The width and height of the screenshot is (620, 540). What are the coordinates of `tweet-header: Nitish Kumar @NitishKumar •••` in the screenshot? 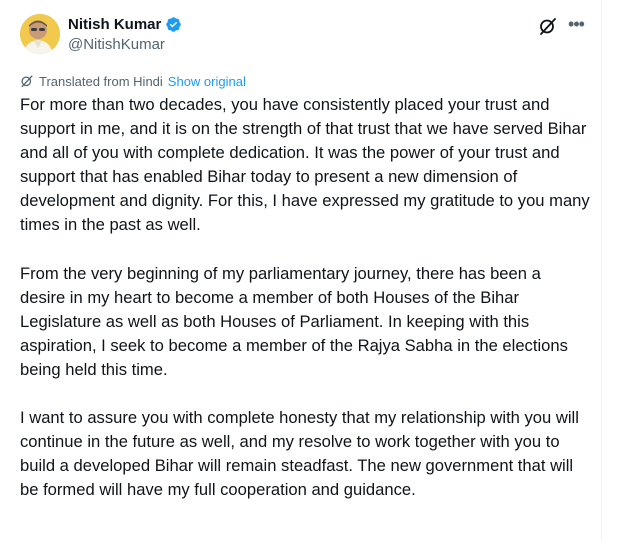 It's located at (304, 36).